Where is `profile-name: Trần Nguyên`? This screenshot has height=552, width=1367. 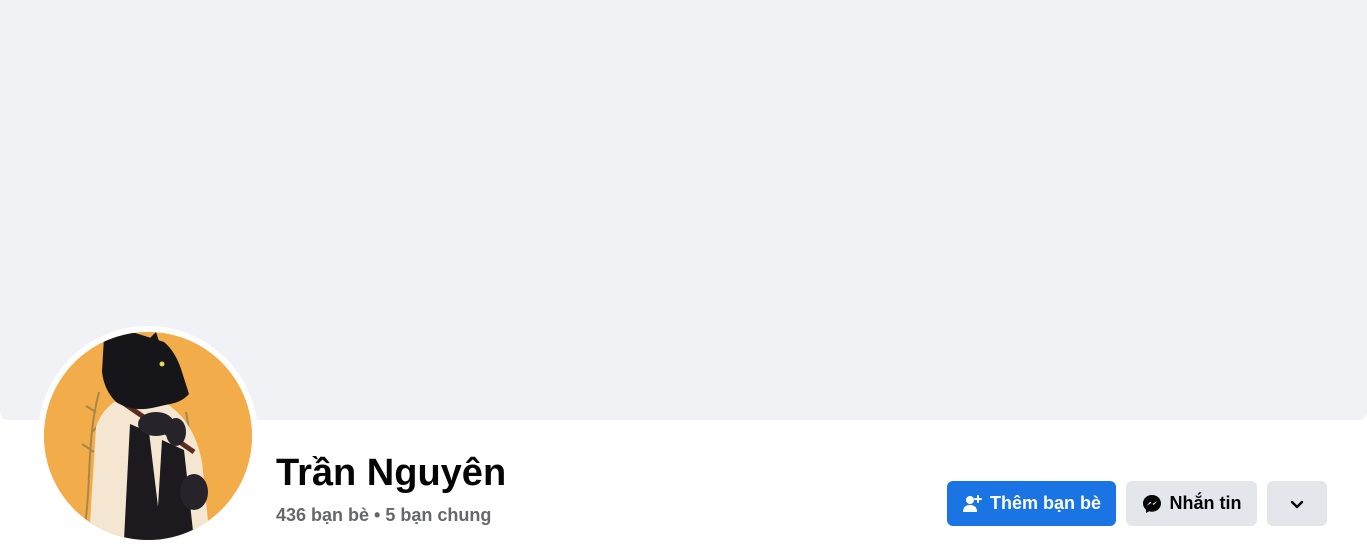 profile-name: Trần Nguyên is located at coordinates (391, 473).